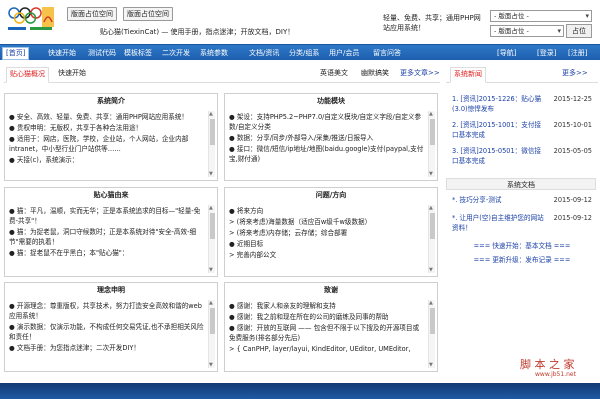 This screenshot has height=399, width=600. Describe the element at coordinates (506, 53) in the screenshot. I see `nav-item-navigation: [导航]` at that location.